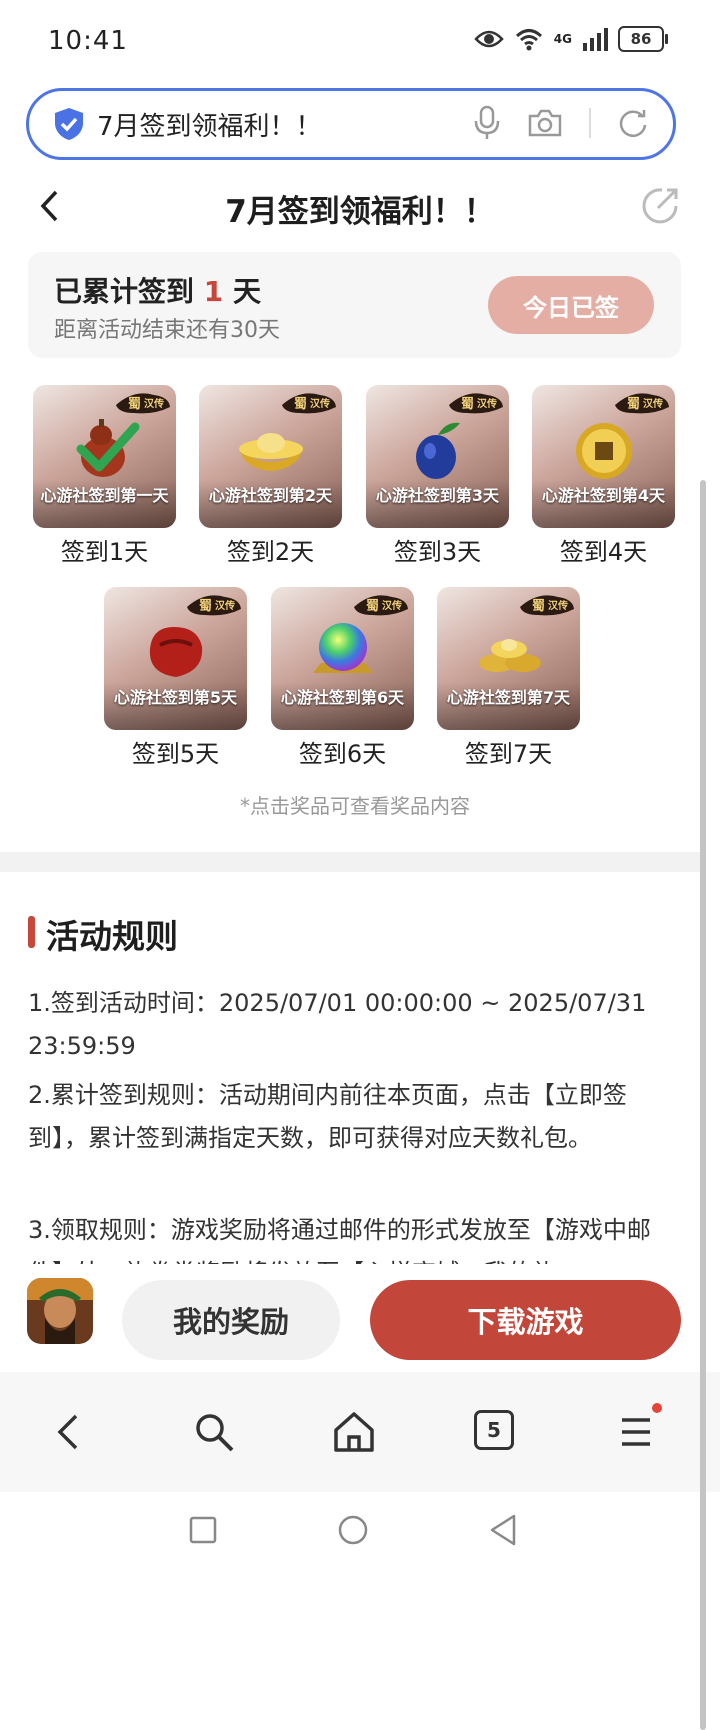 Image resolution: width=720 pixels, height=1730 pixels. What do you see at coordinates (351, 124) in the screenshot?
I see `address-search-bar: 7月签到领福利！！` at bounding box center [351, 124].